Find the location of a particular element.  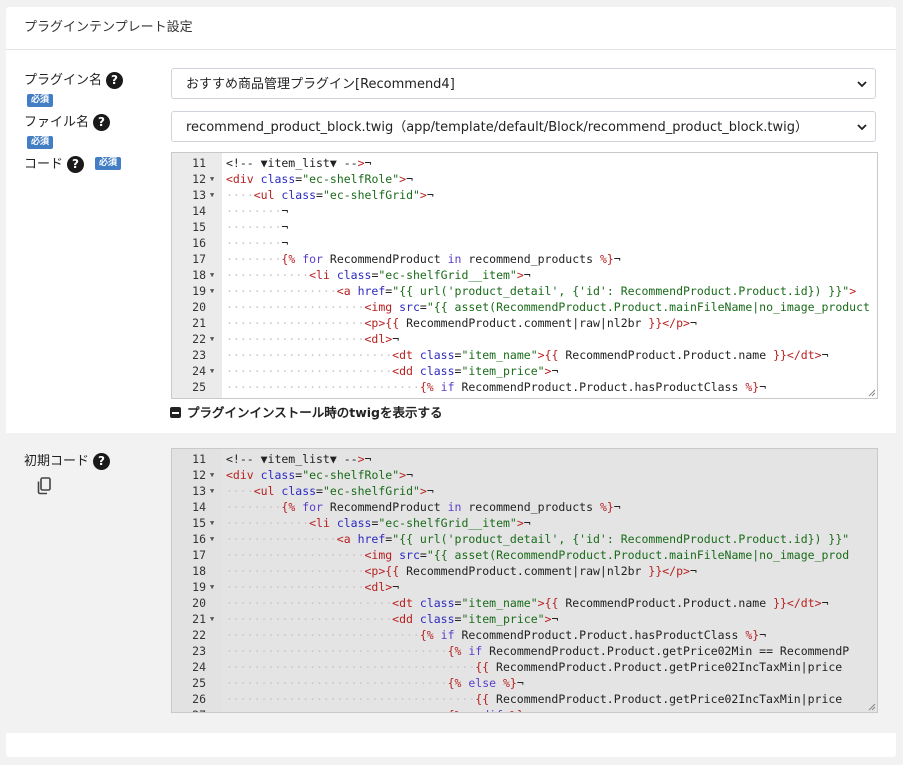

plugin-name-select-value: おすすめ商品管理プラグイン[Recommend4] is located at coordinates (320, 84).